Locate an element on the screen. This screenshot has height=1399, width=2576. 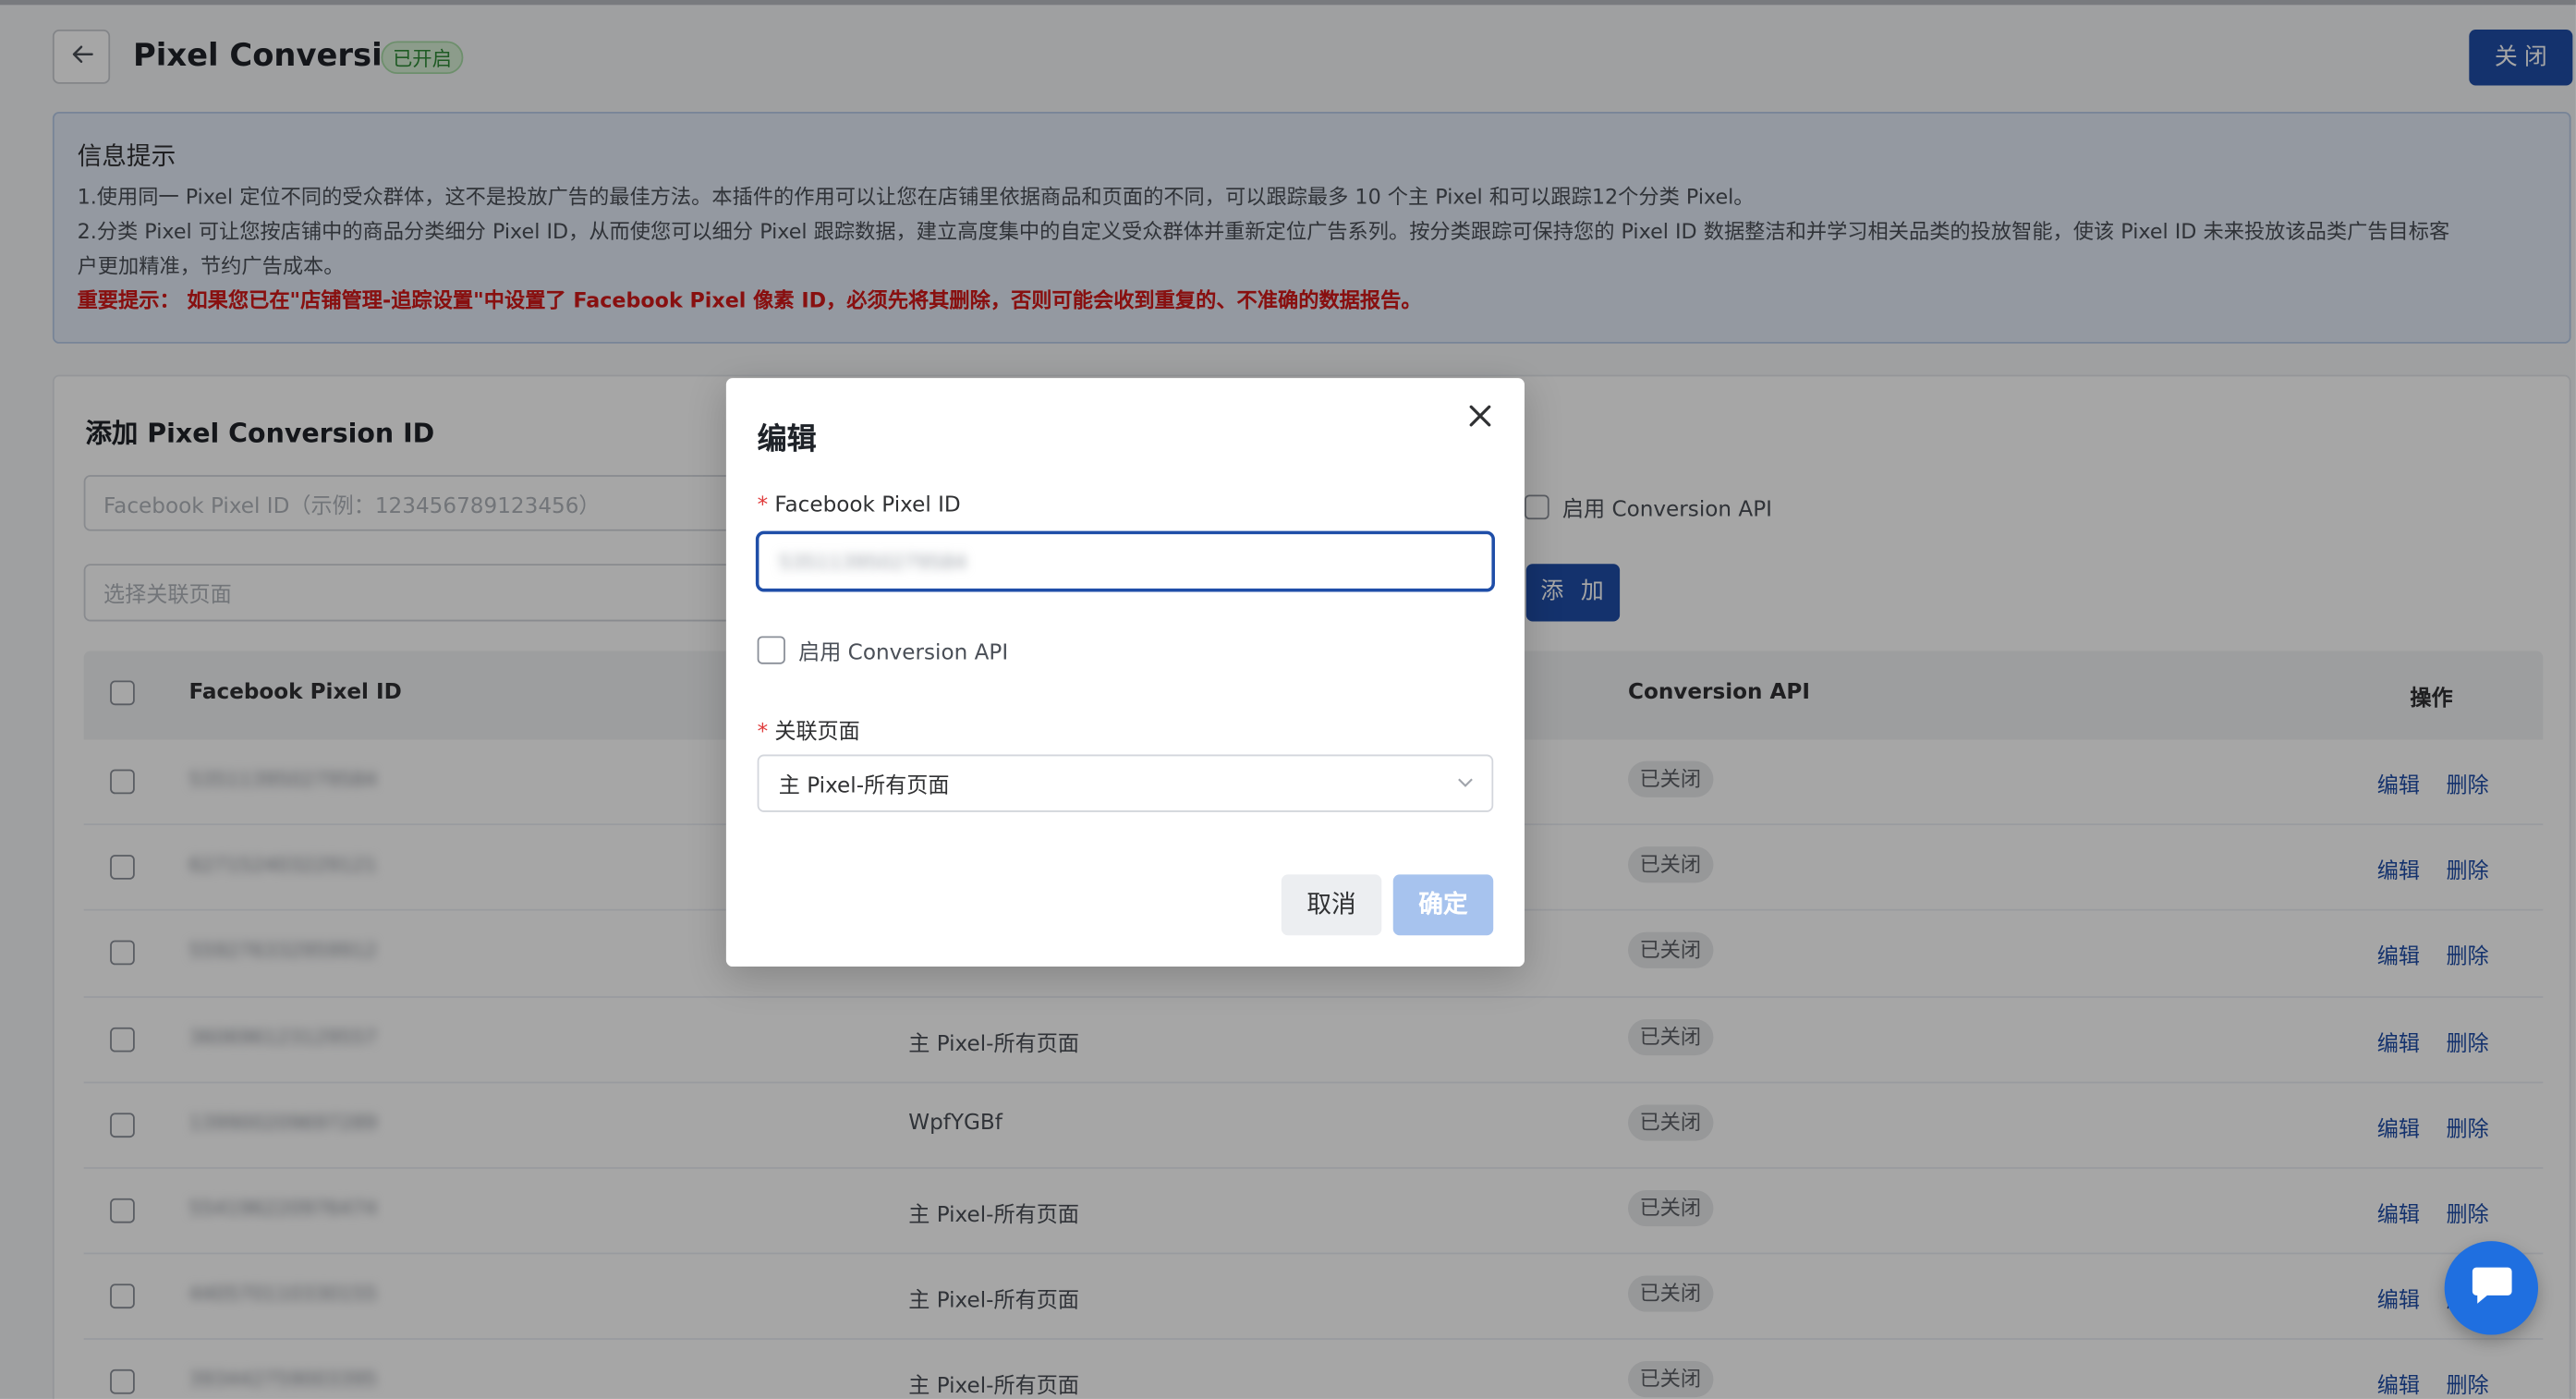
page-select-value: 主 Pixel-所有页面 is located at coordinates (864, 786).